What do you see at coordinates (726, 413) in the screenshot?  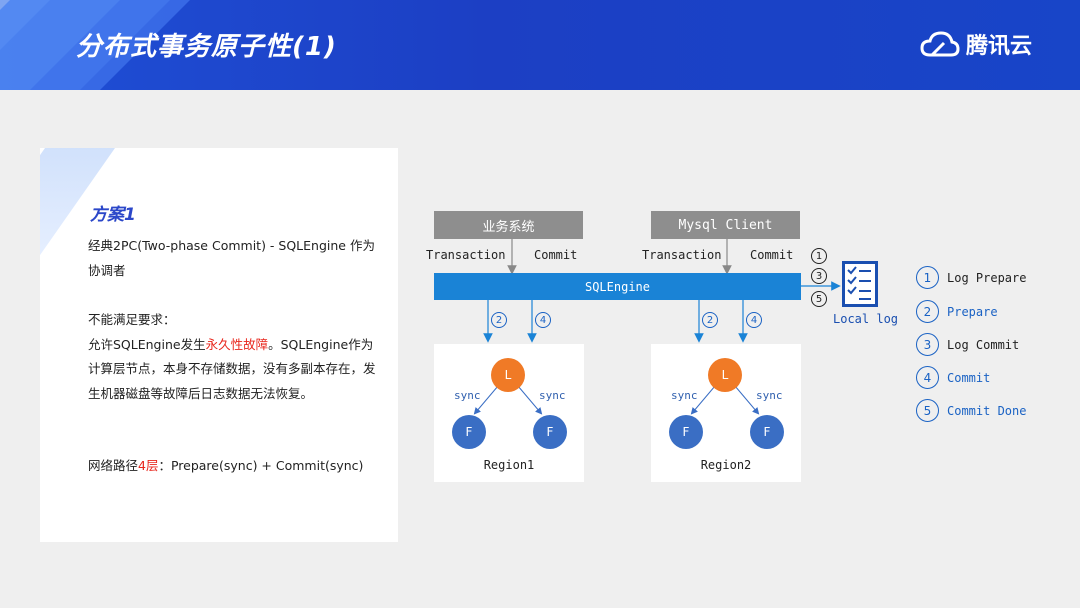 I see `region2-box: L F F sync sync Region2` at bounding box center [726, 413].